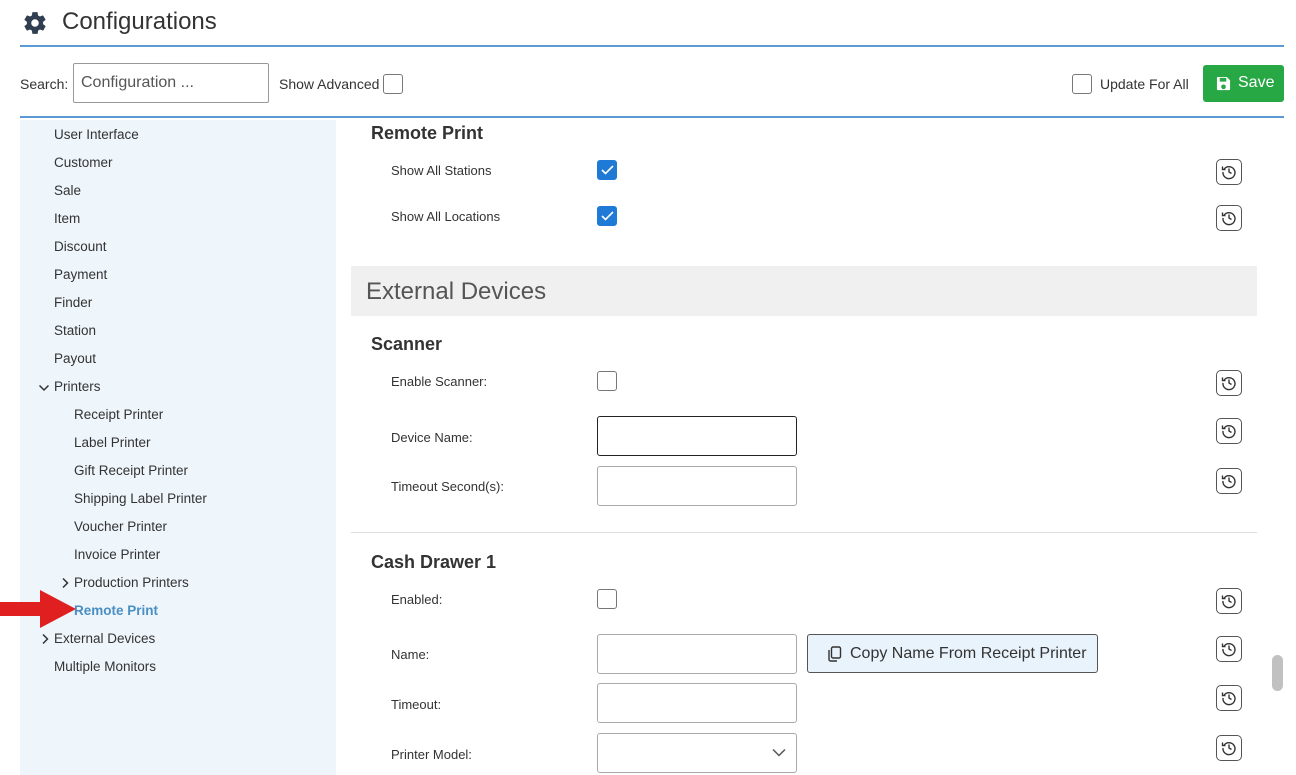 This screenshot has height=775, width=1296. Describe the element at coordinates (432, 437) in the screenshot. I see `device-name-label: Device Name:` at that location.